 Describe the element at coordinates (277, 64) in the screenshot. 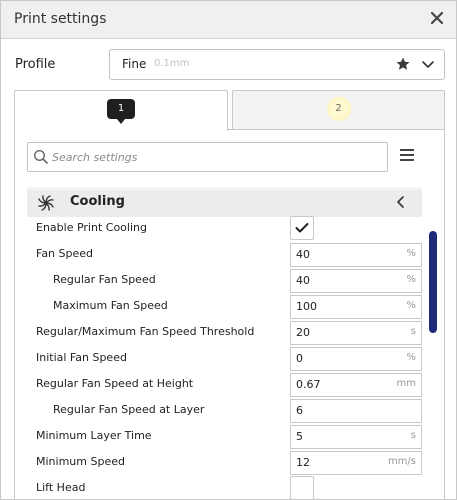

I see `profile-select: Fine 0.1mm` at that location.